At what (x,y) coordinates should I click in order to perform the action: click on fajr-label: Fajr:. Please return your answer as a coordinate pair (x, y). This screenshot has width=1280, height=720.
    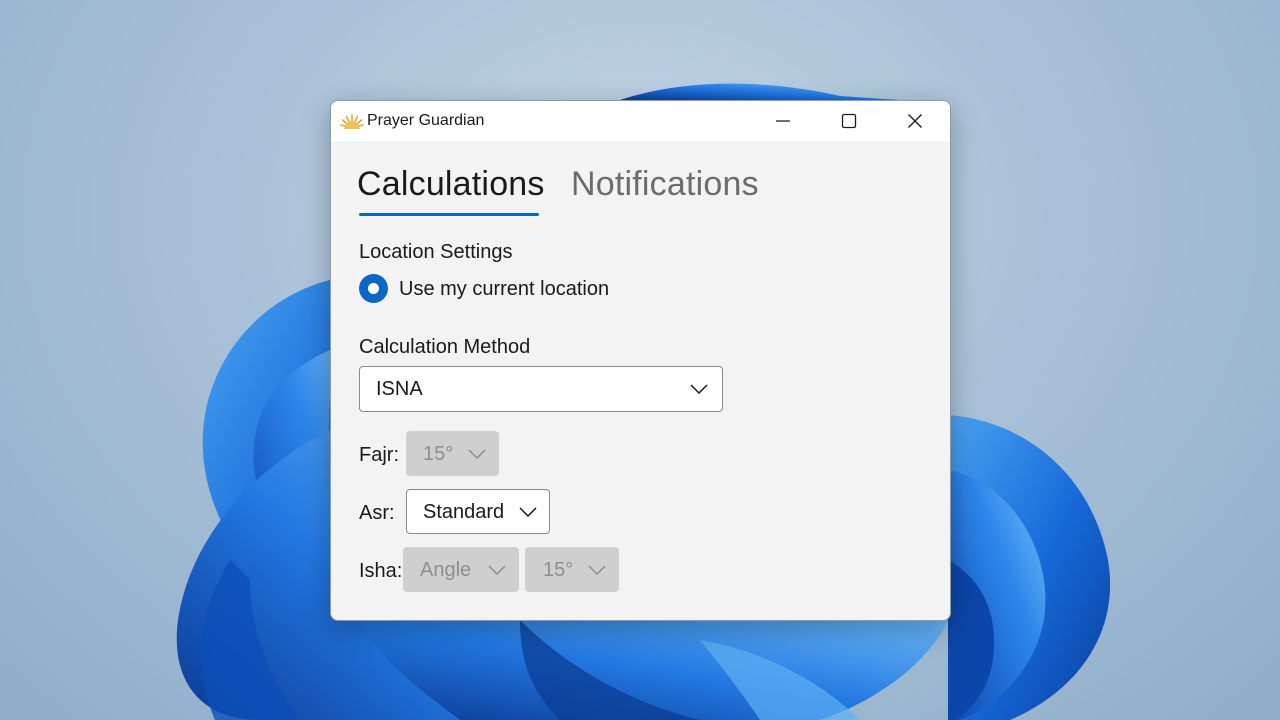
    Looking at the image, I should click on (379, 455).